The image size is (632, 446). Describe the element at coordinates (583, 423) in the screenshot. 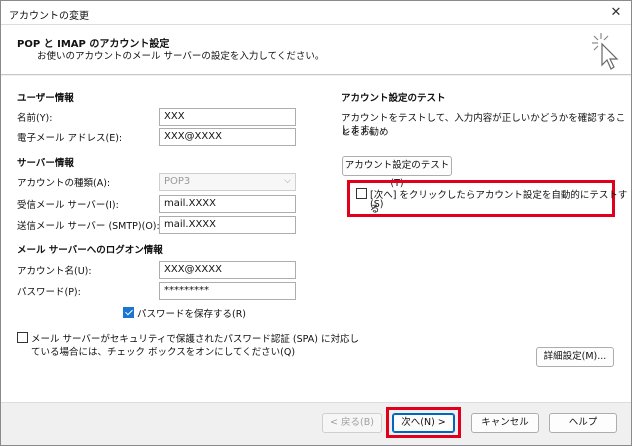

I see `help-button: ヘルプ` at that location.